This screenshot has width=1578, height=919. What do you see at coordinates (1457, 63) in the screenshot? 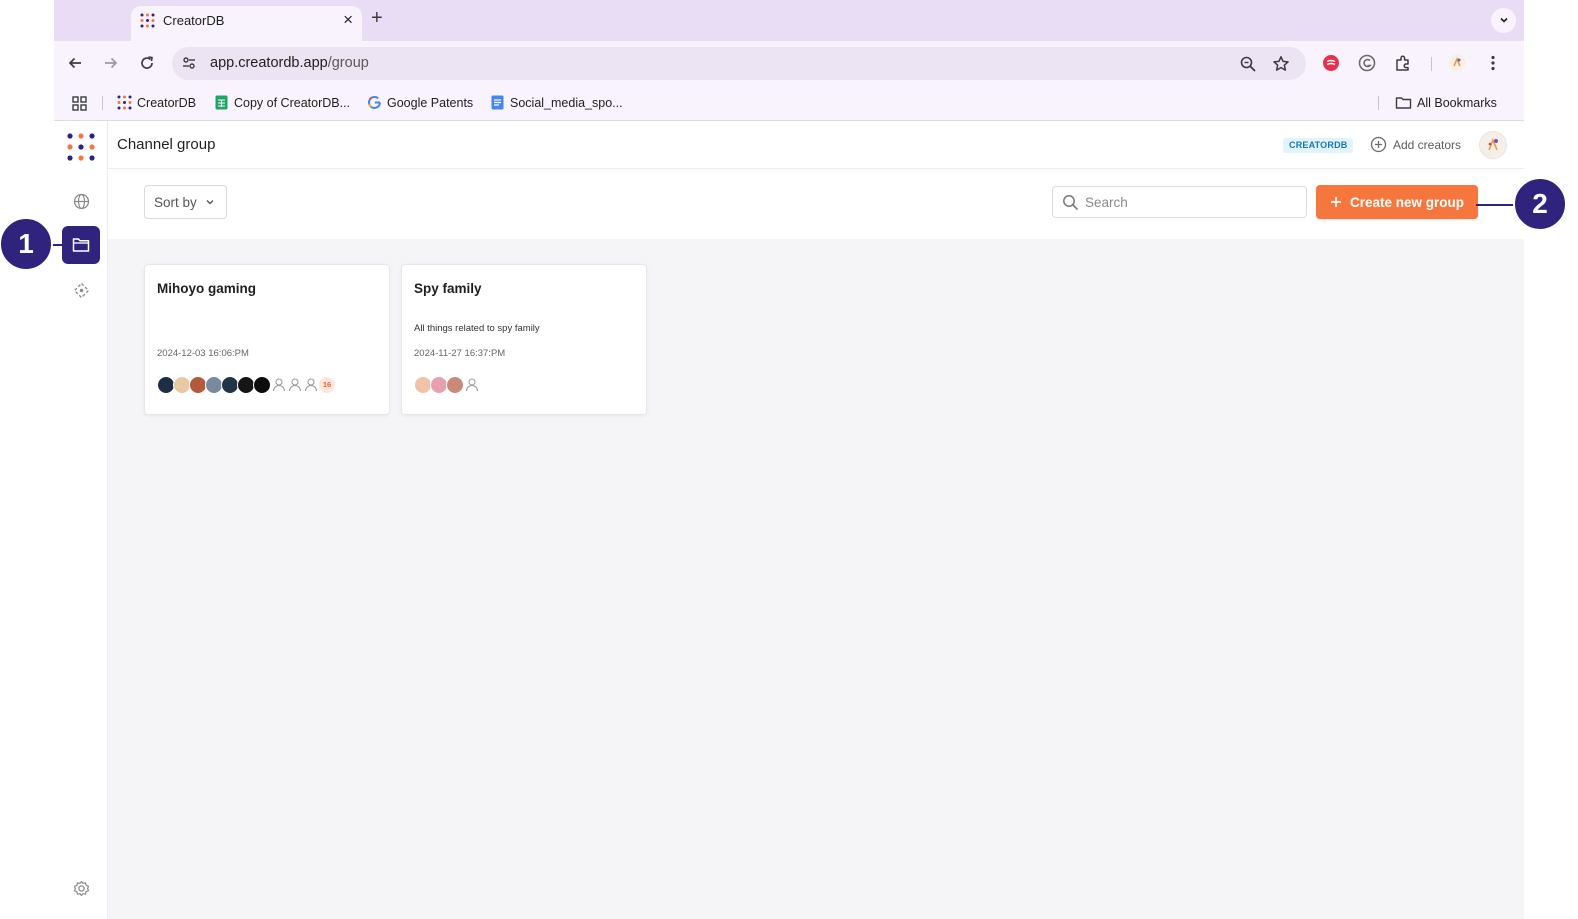
I see `profile-avatar-icon` at bounding box center [1457, 63].